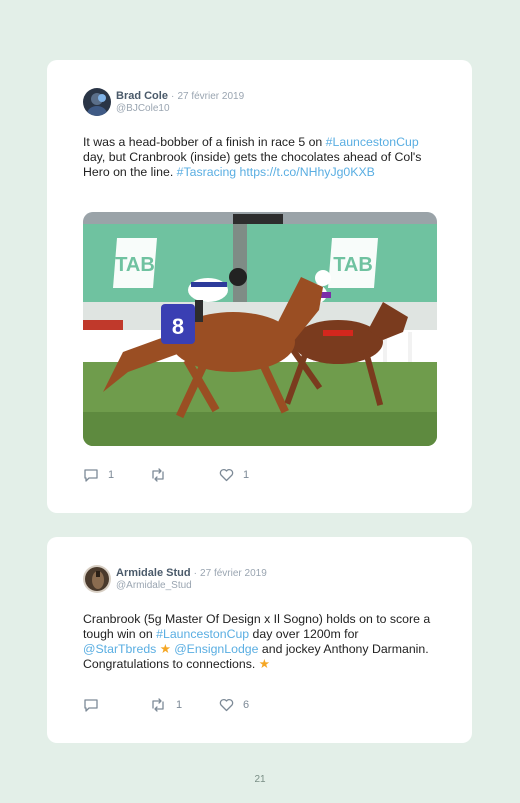  I want to click on reply-button, so click(95, 705).